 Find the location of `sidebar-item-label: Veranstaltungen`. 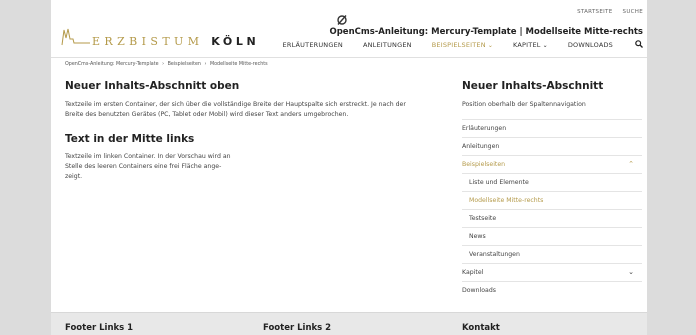

sidebar-item-label: Veranstaltungen is located at coordinates (494, 254).